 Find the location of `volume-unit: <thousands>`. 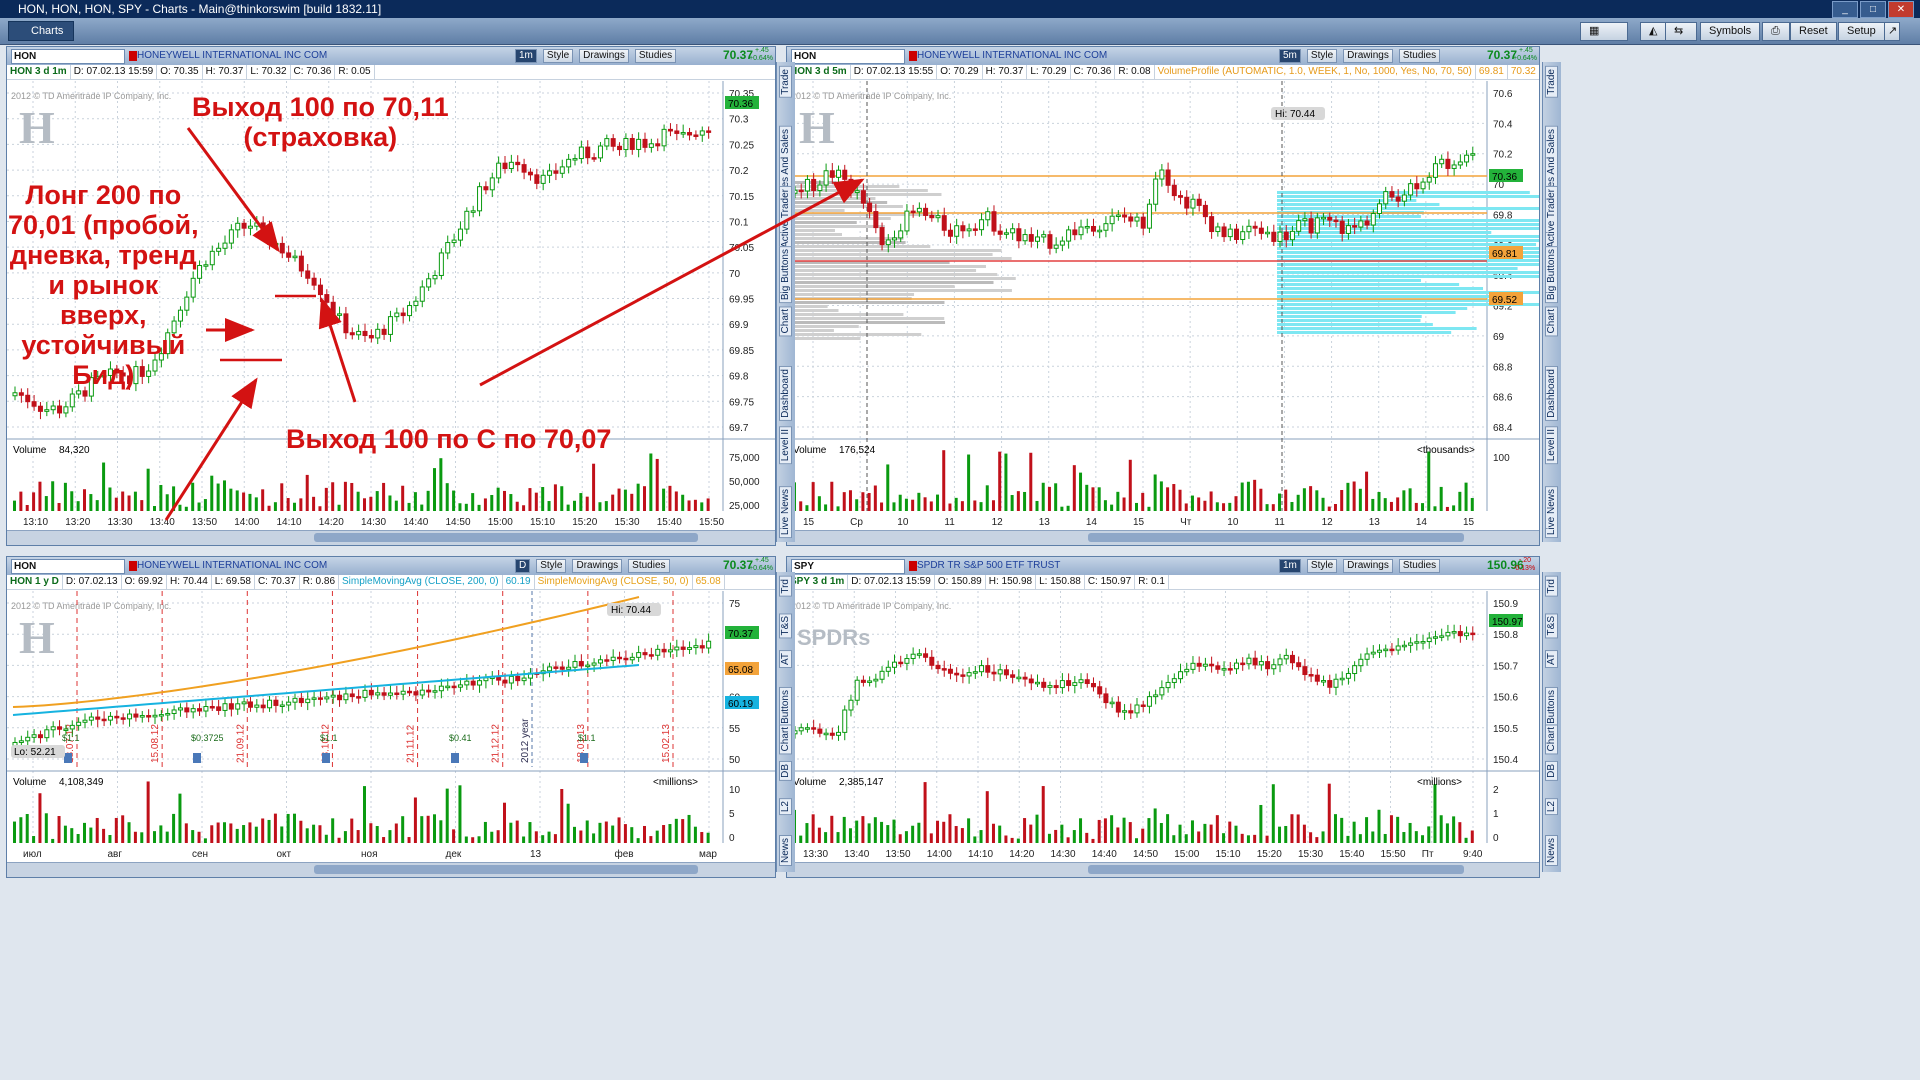

volume-unit: <thousands> is located at coordinates (1446, 450).